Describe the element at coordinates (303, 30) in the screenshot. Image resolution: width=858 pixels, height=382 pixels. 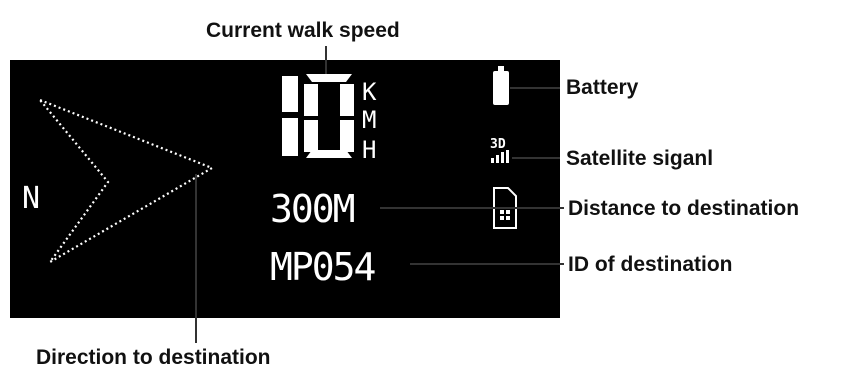
I see `speed-callout: Current walk speed` at that location.